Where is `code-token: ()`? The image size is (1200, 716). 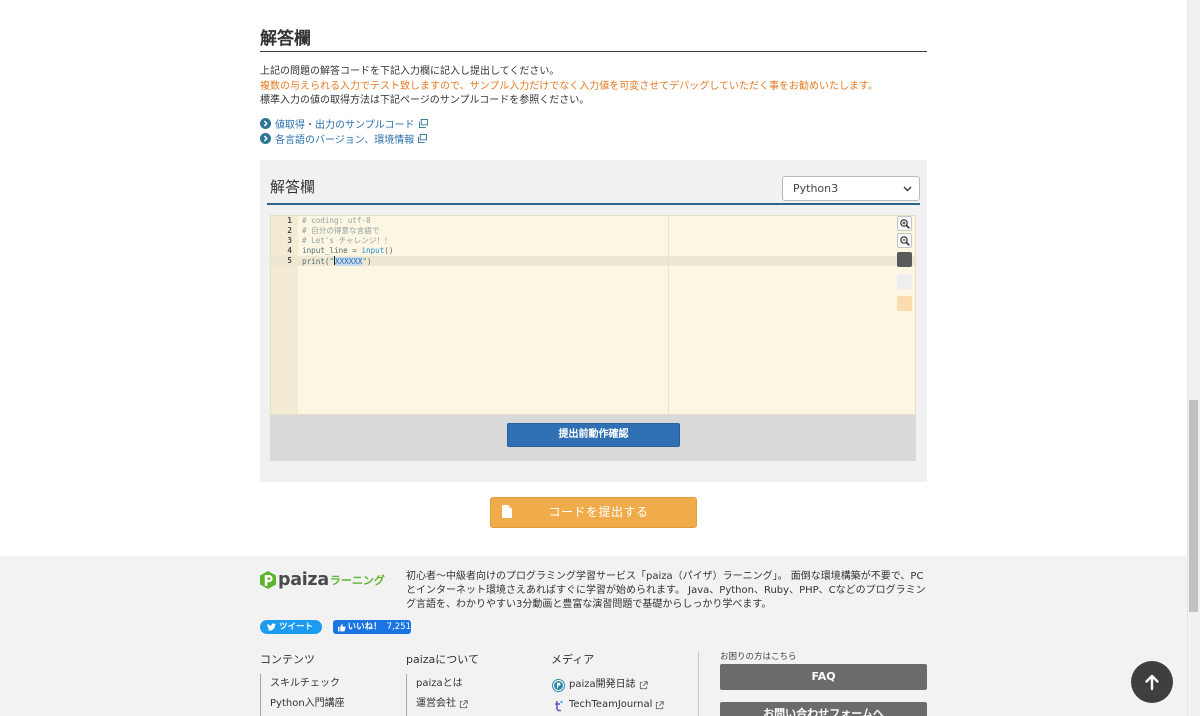 code-token: () is located at coordinates (389, 250).